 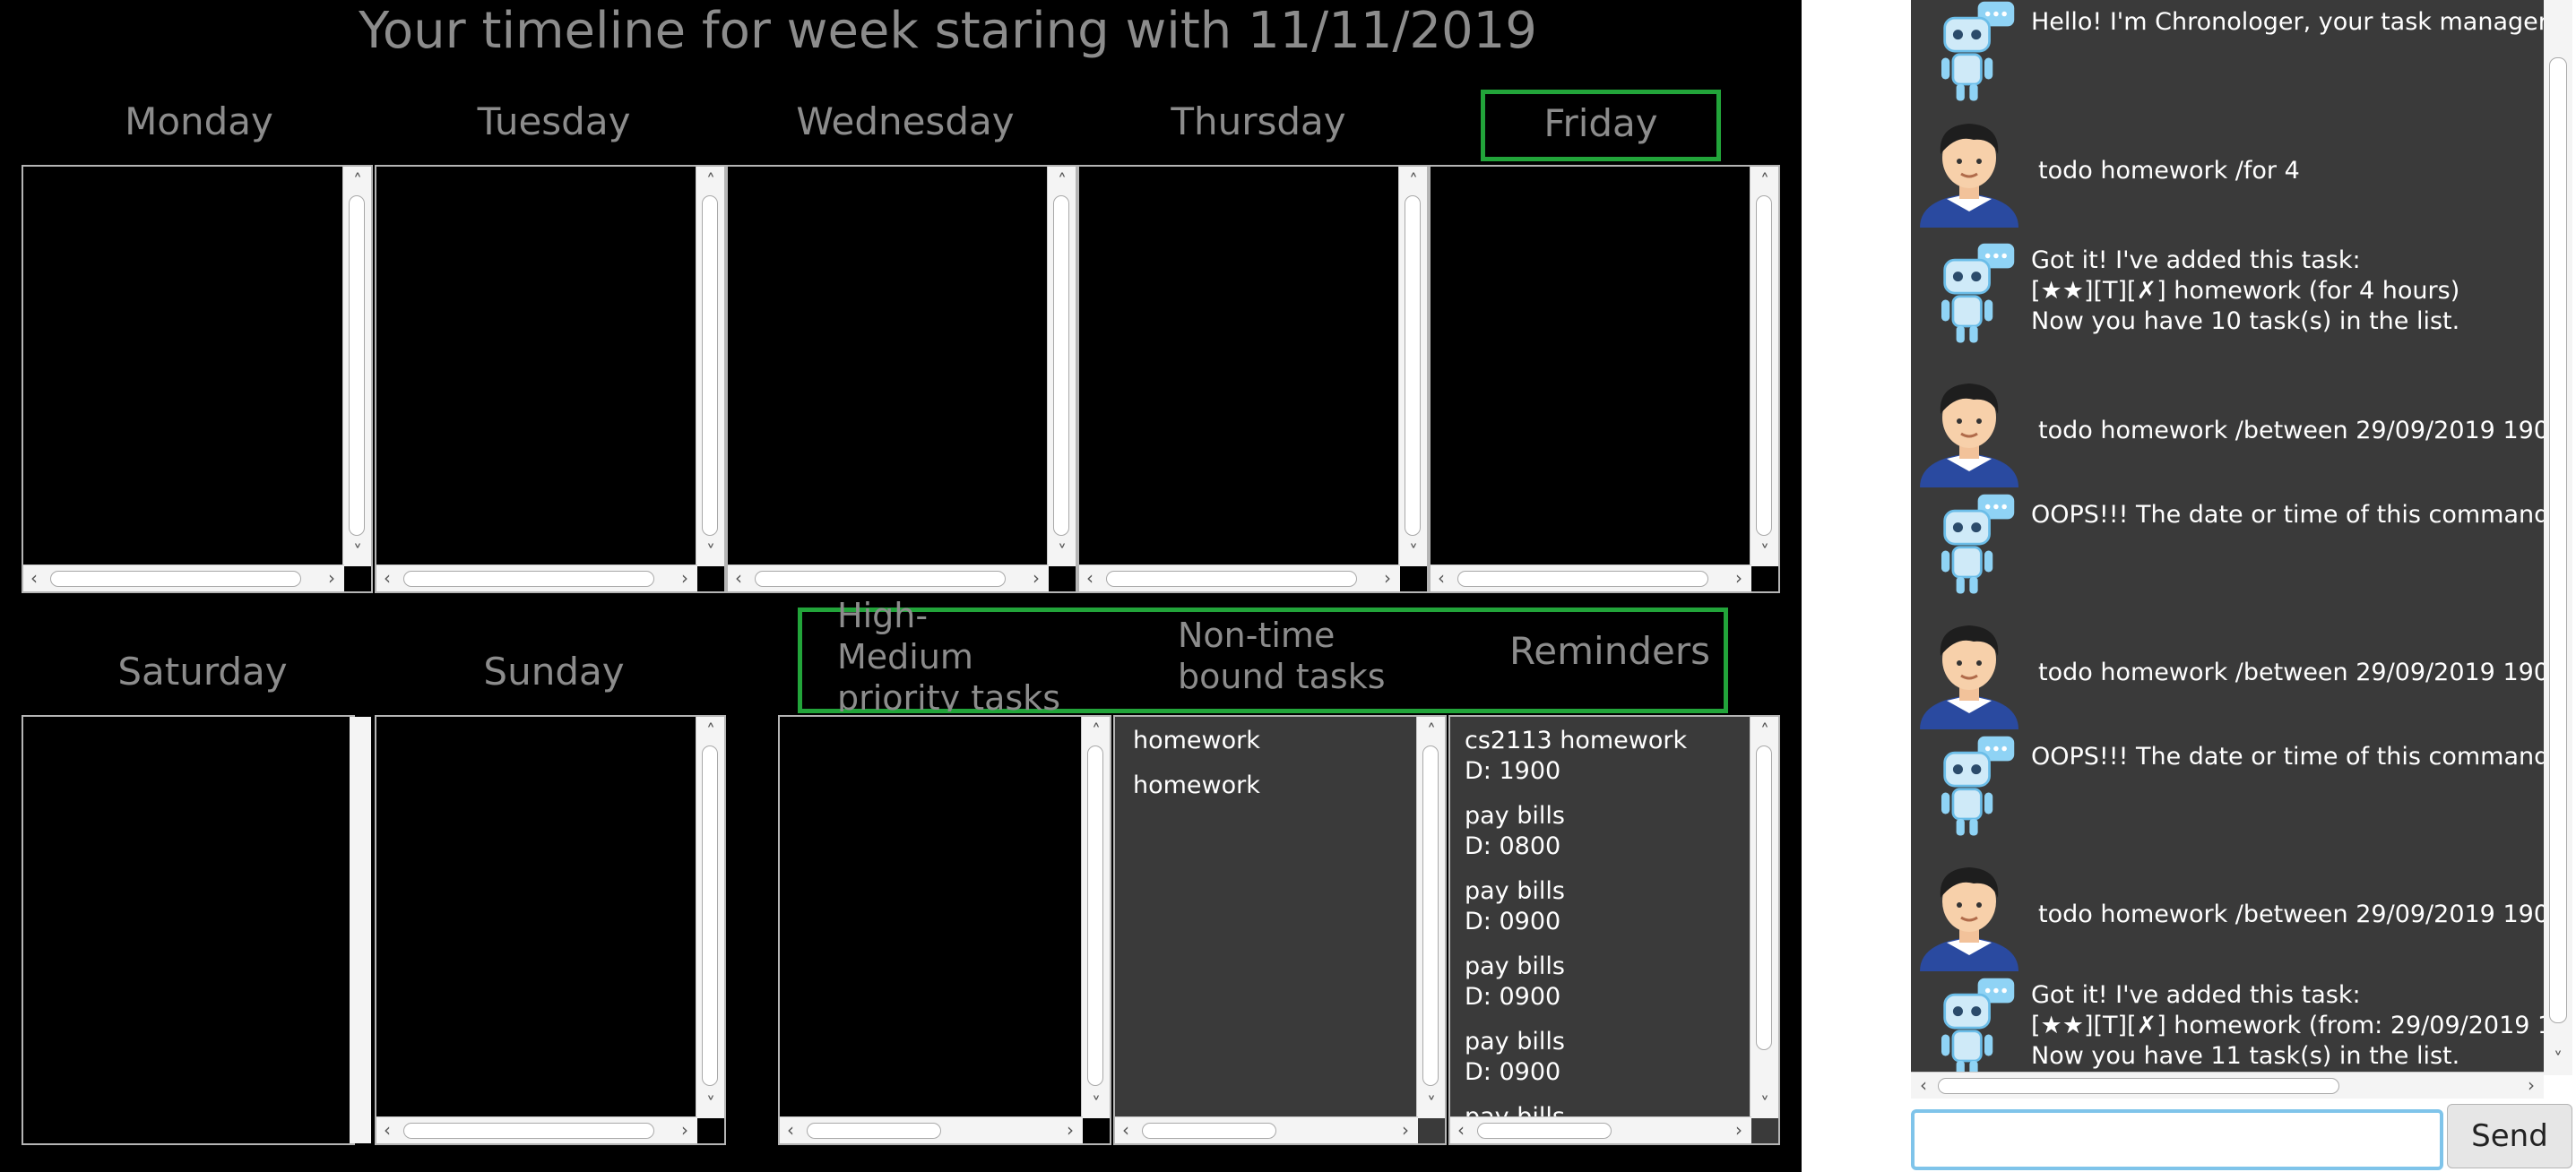 I want to click on command-input, so click(x=2177, y=1139).